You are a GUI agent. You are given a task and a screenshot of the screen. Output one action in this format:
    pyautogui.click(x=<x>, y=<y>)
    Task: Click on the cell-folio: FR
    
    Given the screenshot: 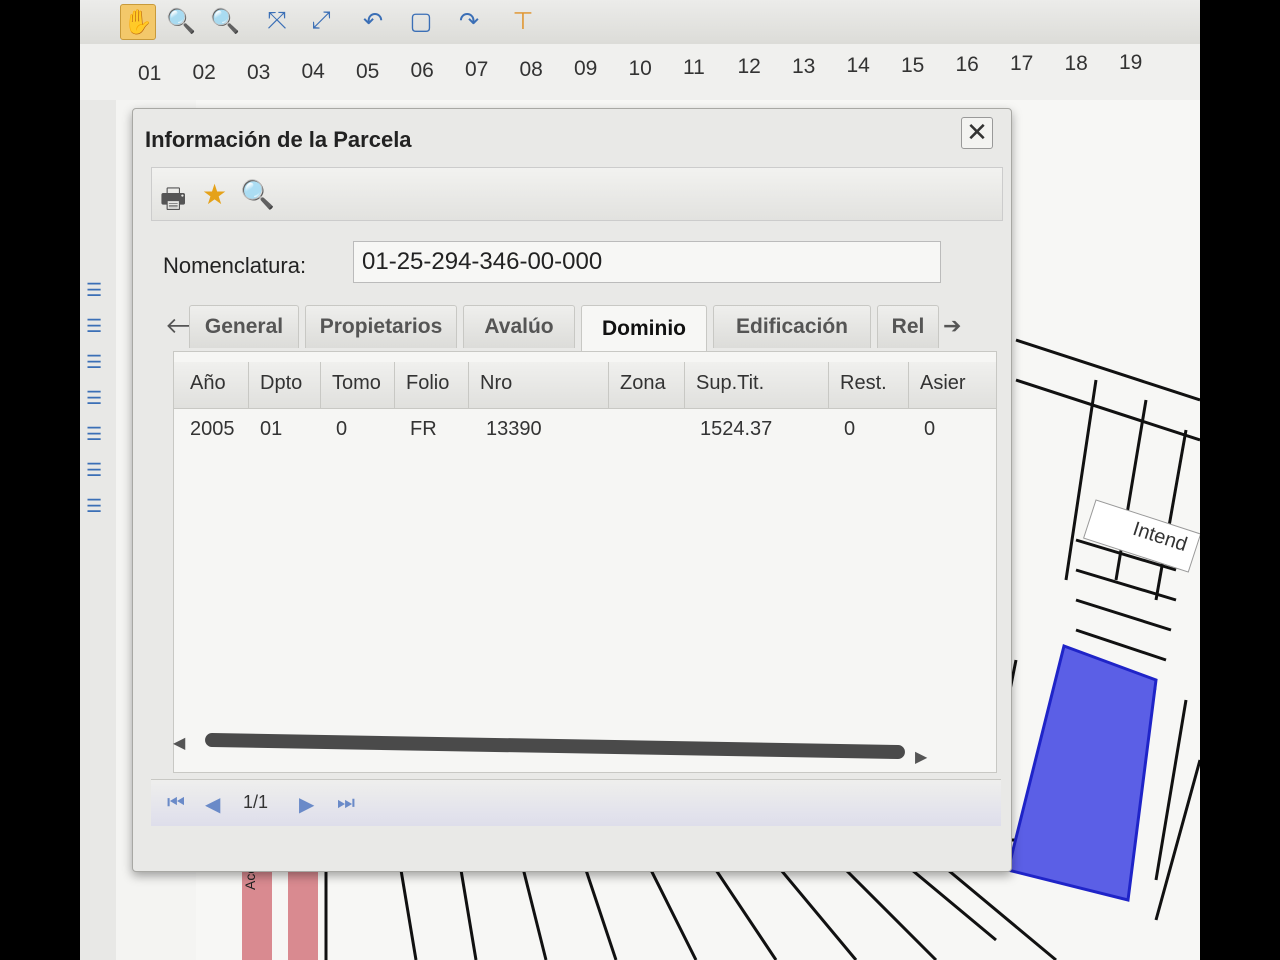 What is the action you would take?
    pyautogui.click(x=423, y=429)
    